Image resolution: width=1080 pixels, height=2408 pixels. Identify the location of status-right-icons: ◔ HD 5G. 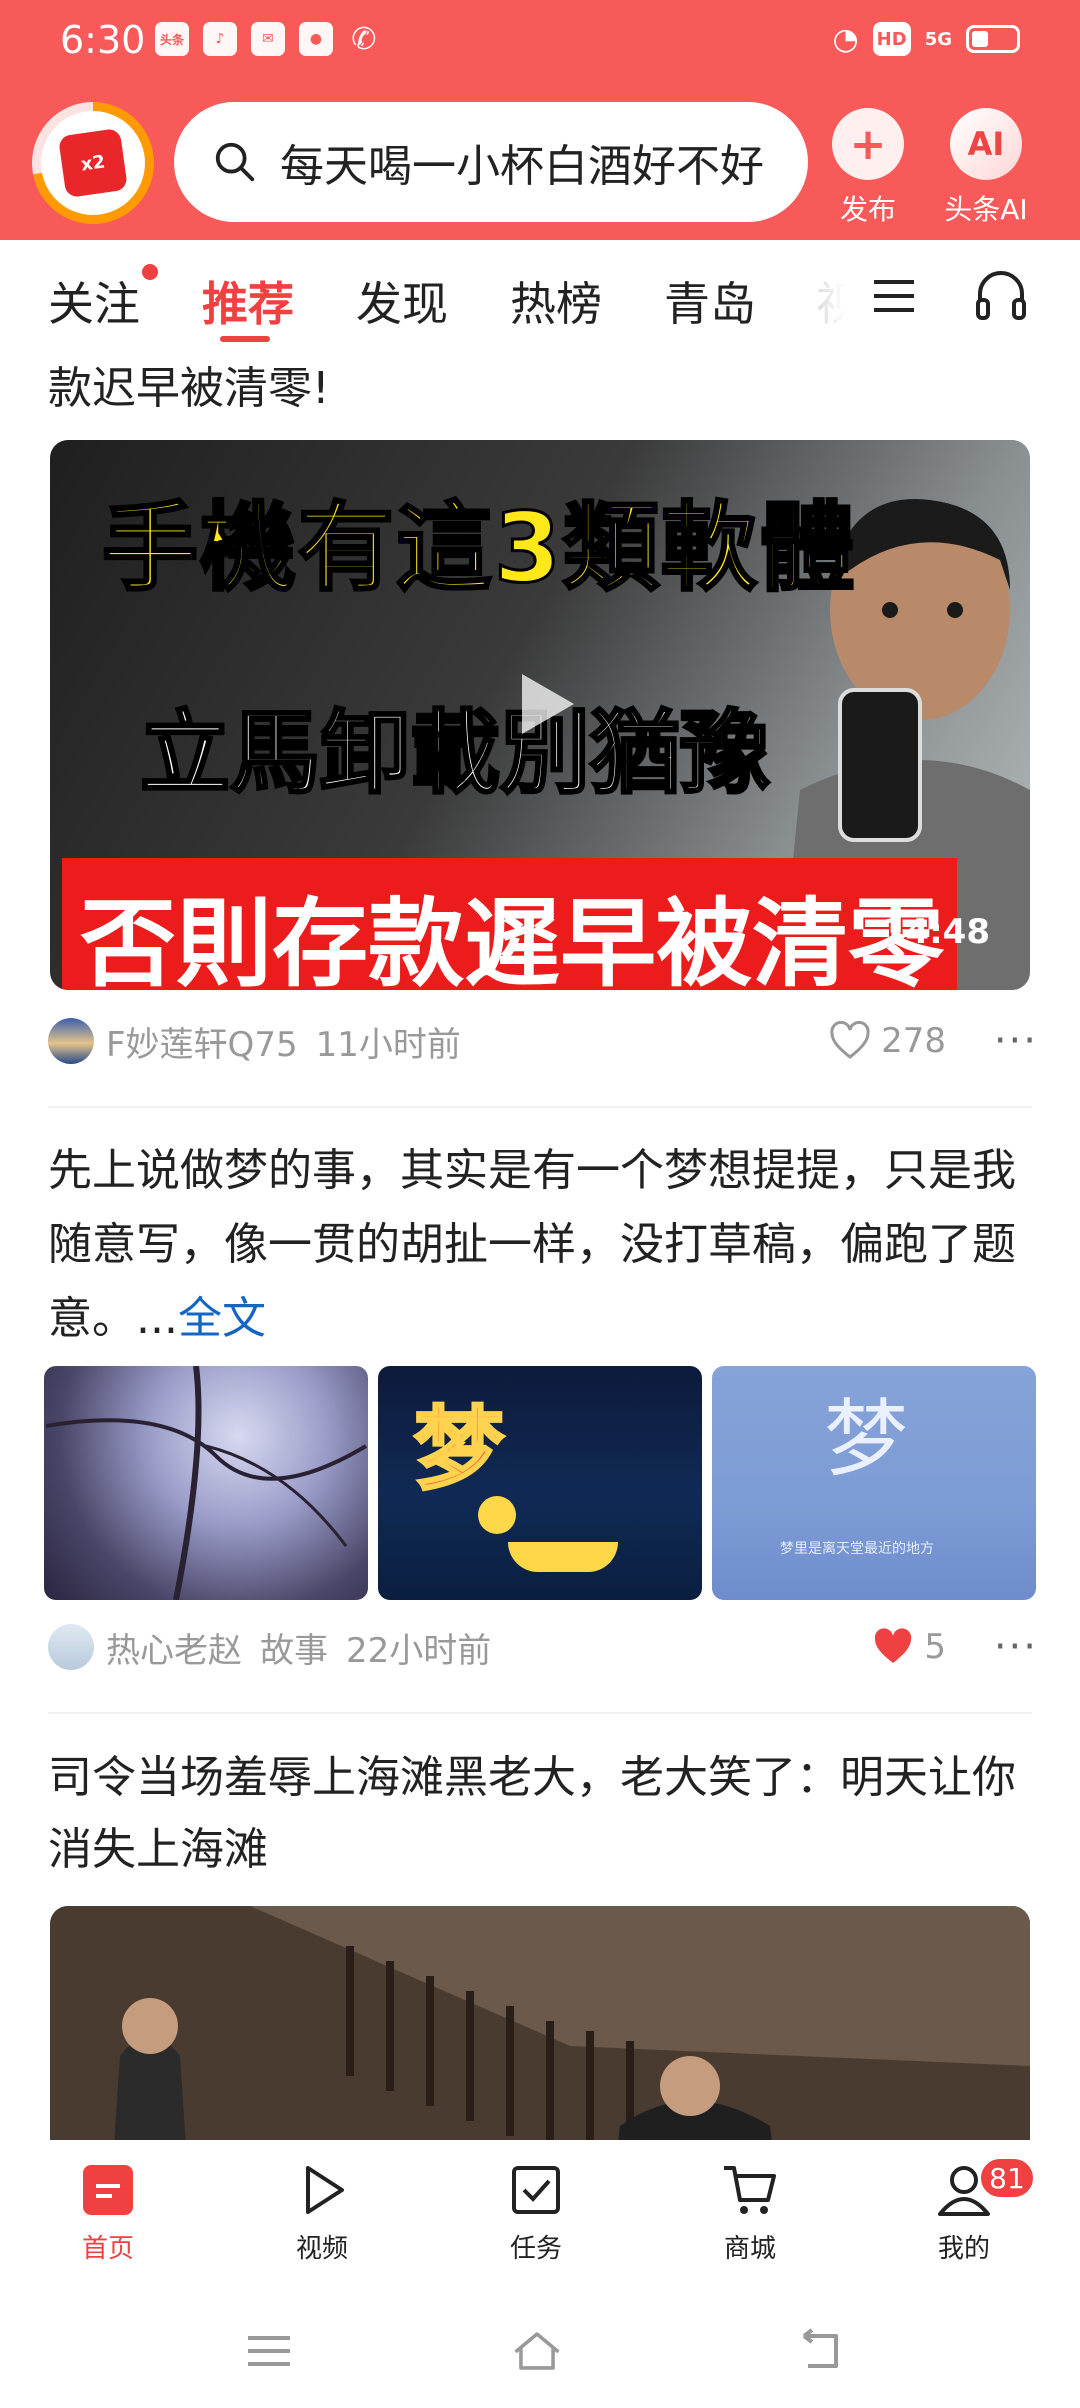
(926, 39).